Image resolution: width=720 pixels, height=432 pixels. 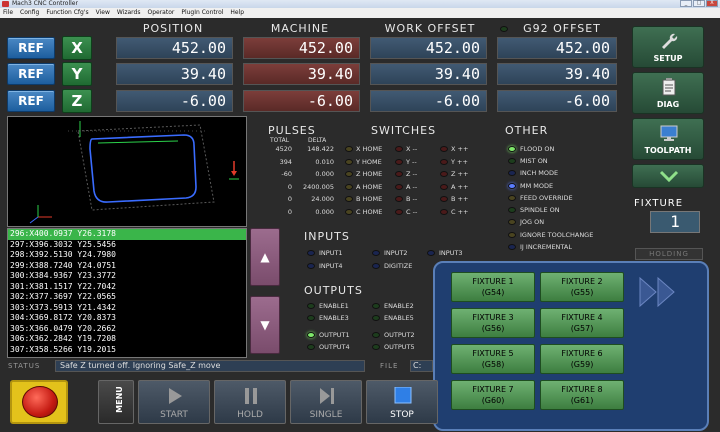 What do you see at coordinates (77, 48) in the screenshot?
I see `axis-x-button: X` at bounding box center [77, 48].